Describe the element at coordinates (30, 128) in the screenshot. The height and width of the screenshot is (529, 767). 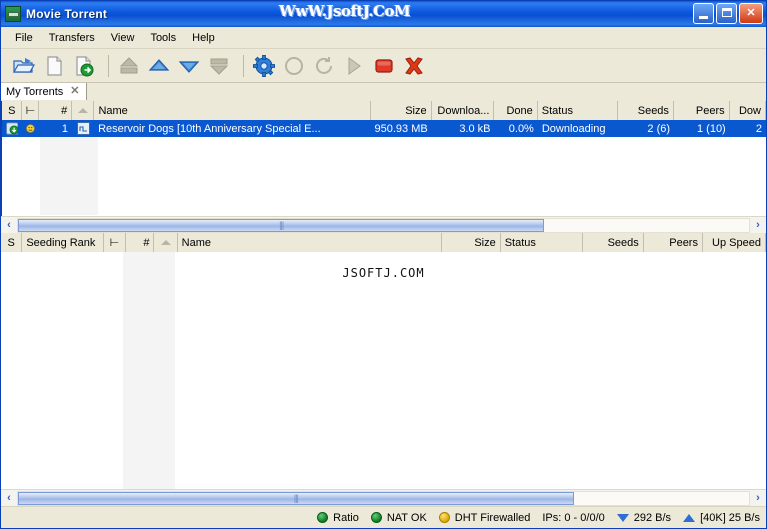
I see `row-health-icon-cell` at that location.